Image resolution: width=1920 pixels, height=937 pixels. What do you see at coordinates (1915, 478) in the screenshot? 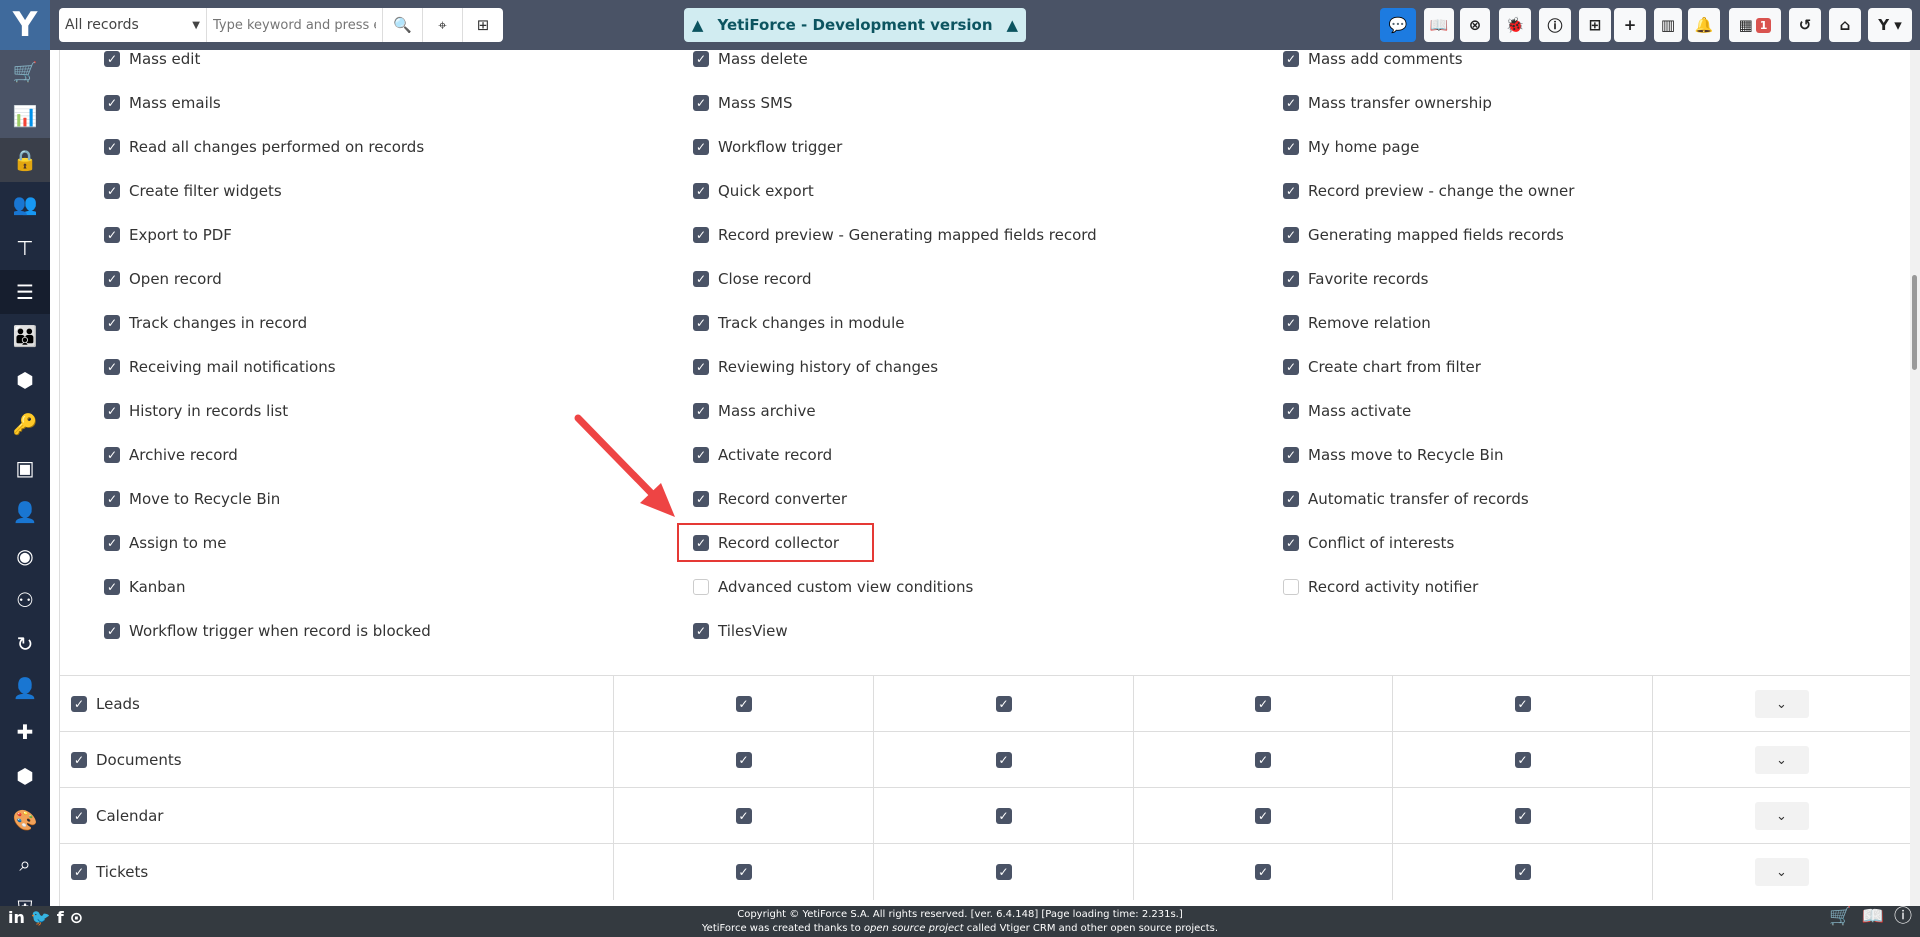
I see `scrollbar` at bounding box center [1915, 478].